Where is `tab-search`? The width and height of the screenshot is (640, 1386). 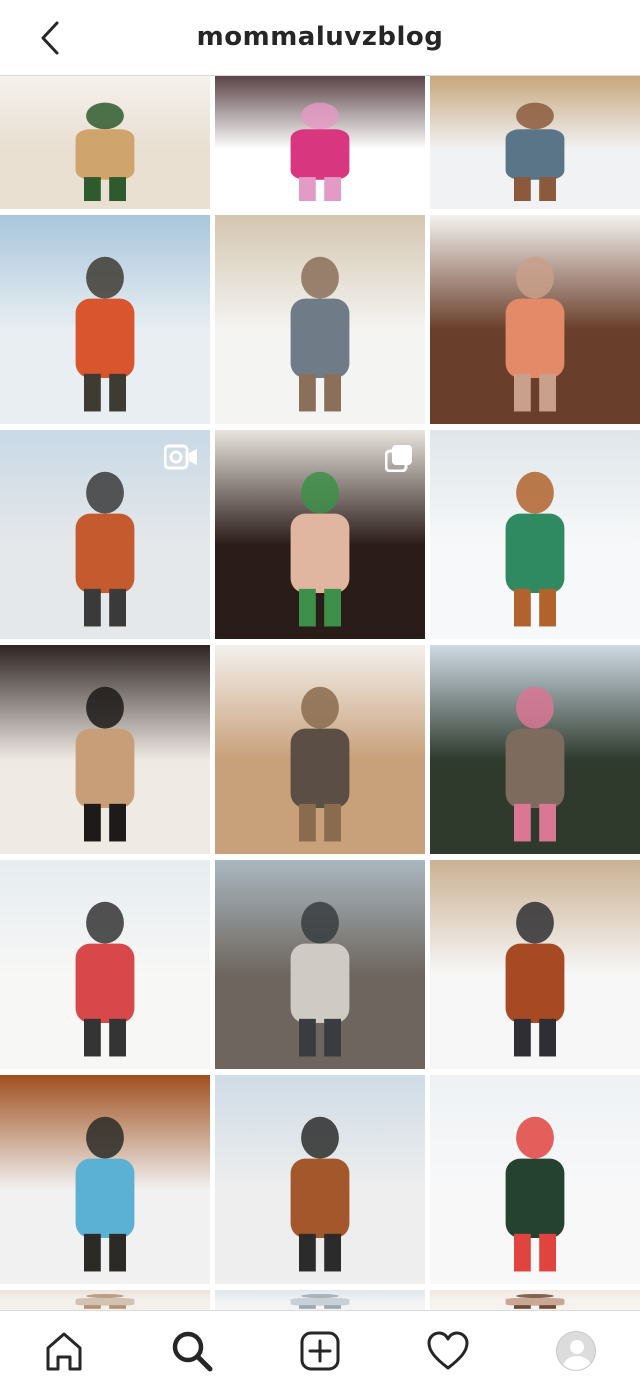 tab-search is located at coordinates (192, 1351).